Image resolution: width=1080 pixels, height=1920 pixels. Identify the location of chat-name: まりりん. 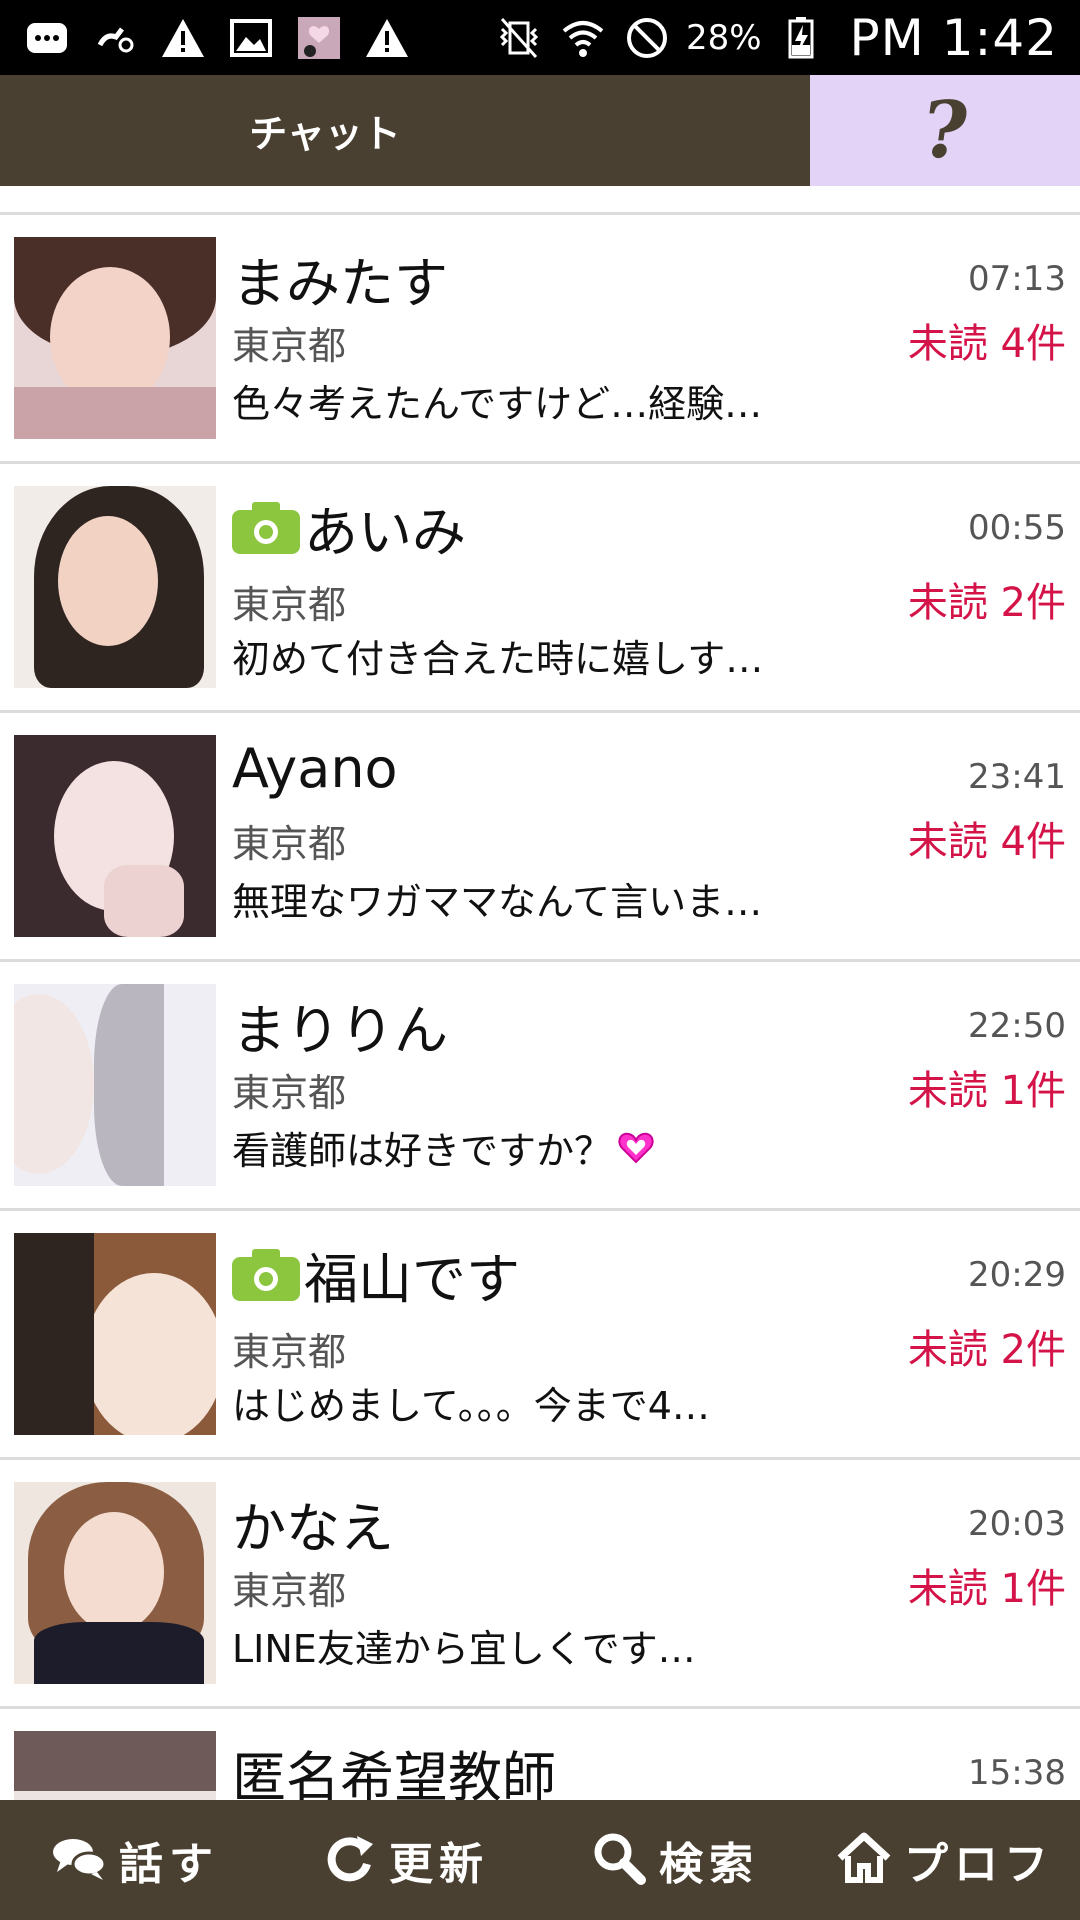
(340, 1030).